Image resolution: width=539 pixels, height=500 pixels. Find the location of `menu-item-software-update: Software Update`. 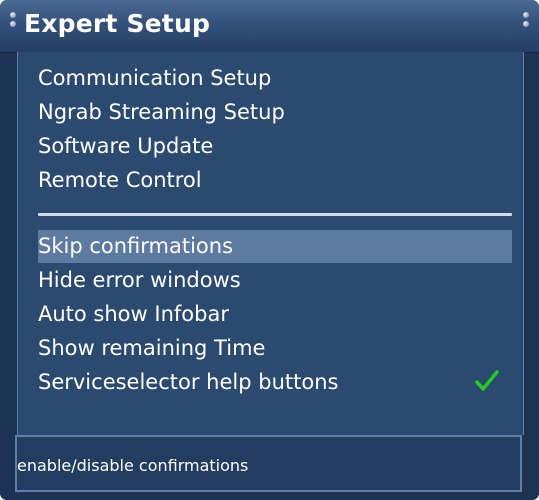

menu-item-software-update: Software Update is located at coordinates (275, 146).